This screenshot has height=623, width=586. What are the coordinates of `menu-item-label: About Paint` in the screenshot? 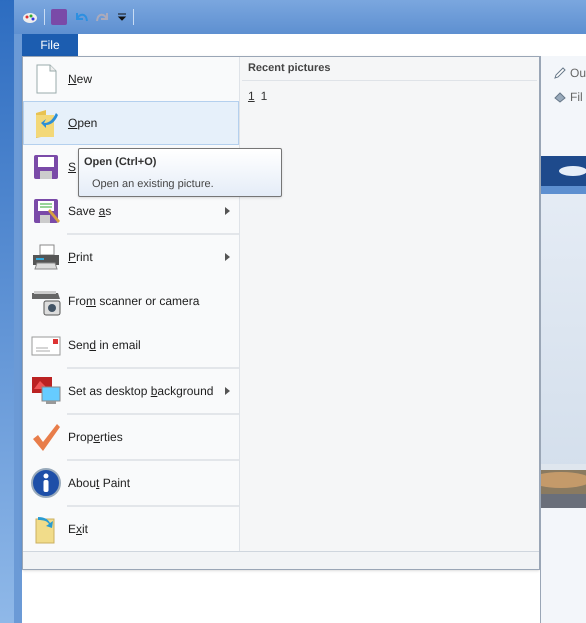 It's located at (99, 483).